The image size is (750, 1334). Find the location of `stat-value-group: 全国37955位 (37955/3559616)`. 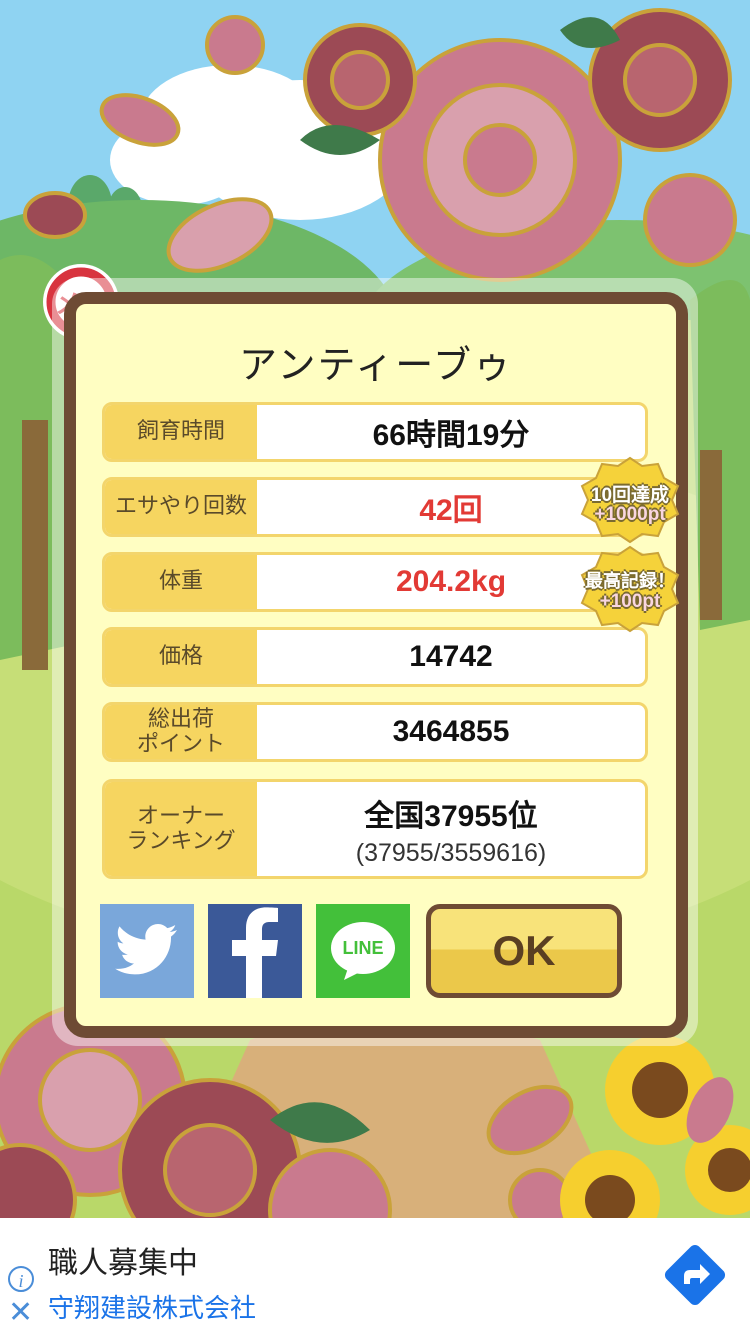

stat-value-group: 全国37955位 (37955/3559616) is located at coordinates (451, 829).